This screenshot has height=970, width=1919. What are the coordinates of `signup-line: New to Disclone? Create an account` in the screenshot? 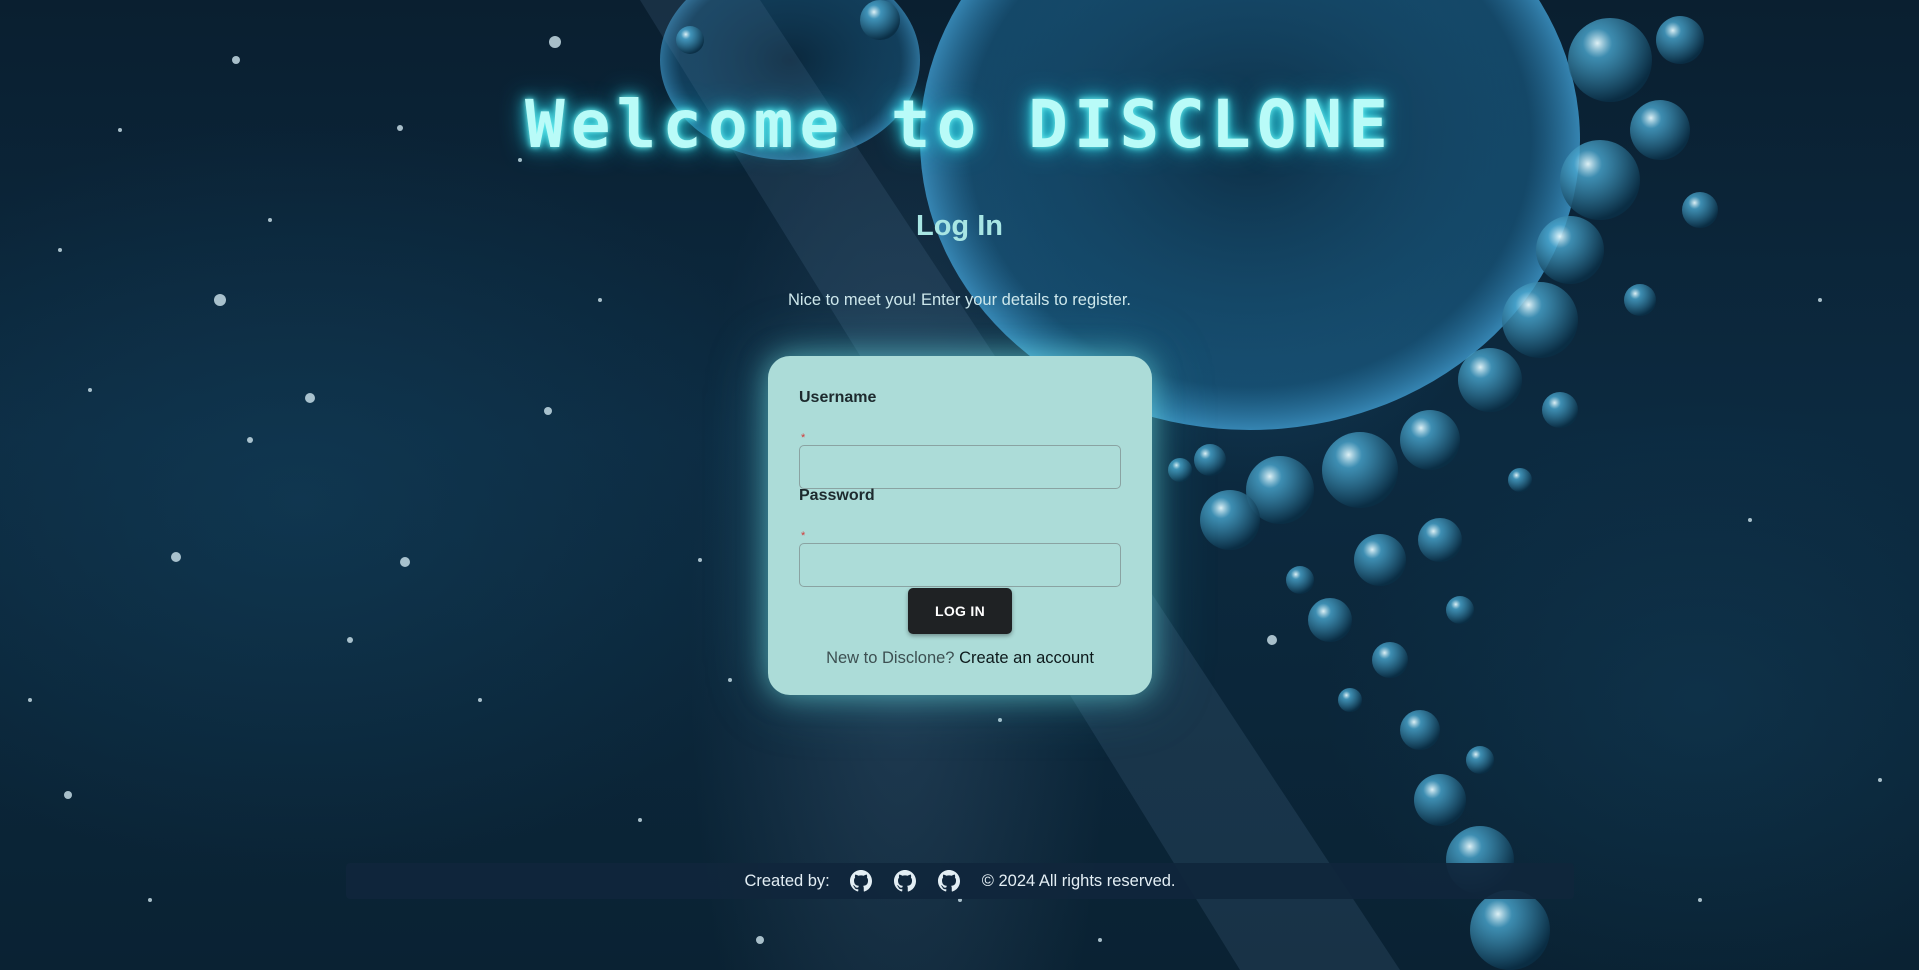 It's located at (960, 658).